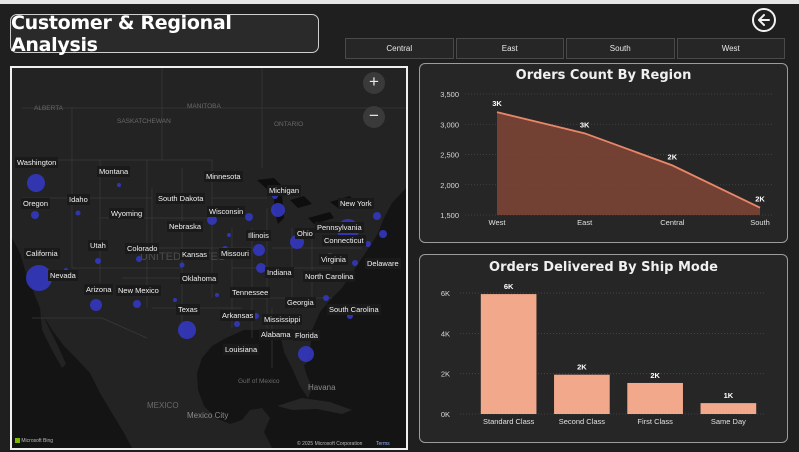 This screenshot has height=452, width=799. Describe the element at coordinates (138, 290) in the screenshot. I see `map-label-new-mexico: New Mexico` at that location.